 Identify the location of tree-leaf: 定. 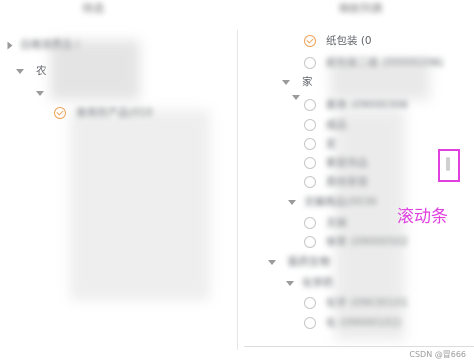
(320, 144).